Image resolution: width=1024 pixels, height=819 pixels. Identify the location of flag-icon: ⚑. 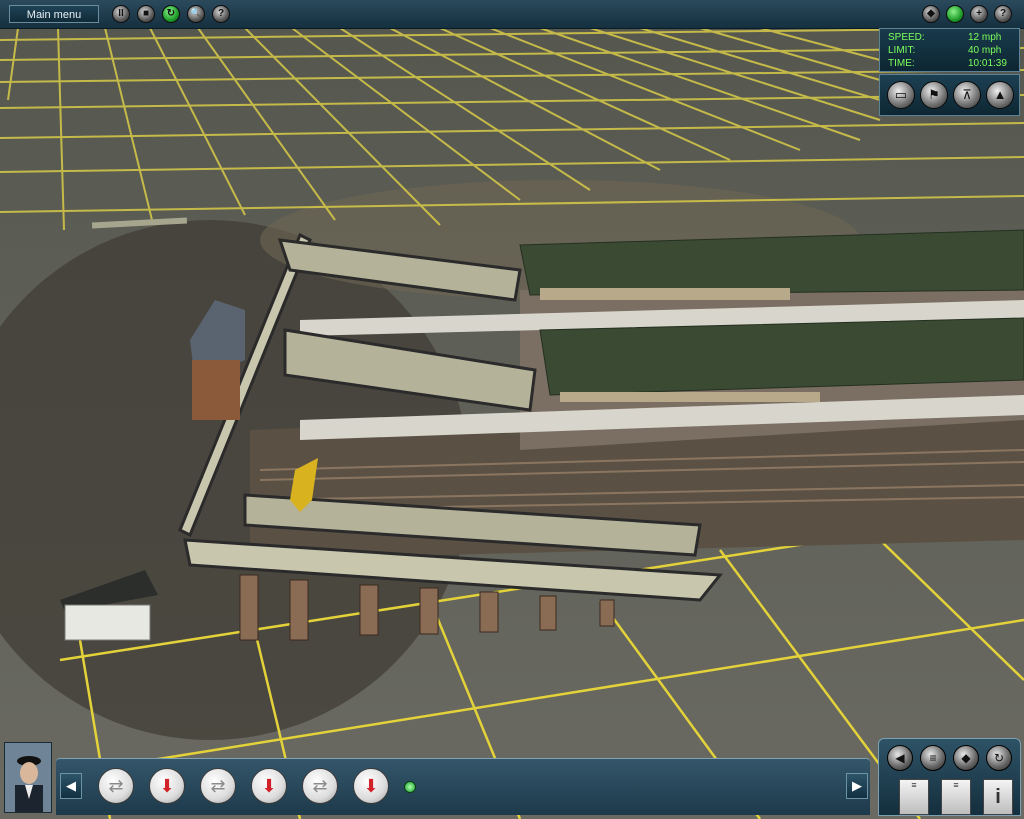
(934, 94).